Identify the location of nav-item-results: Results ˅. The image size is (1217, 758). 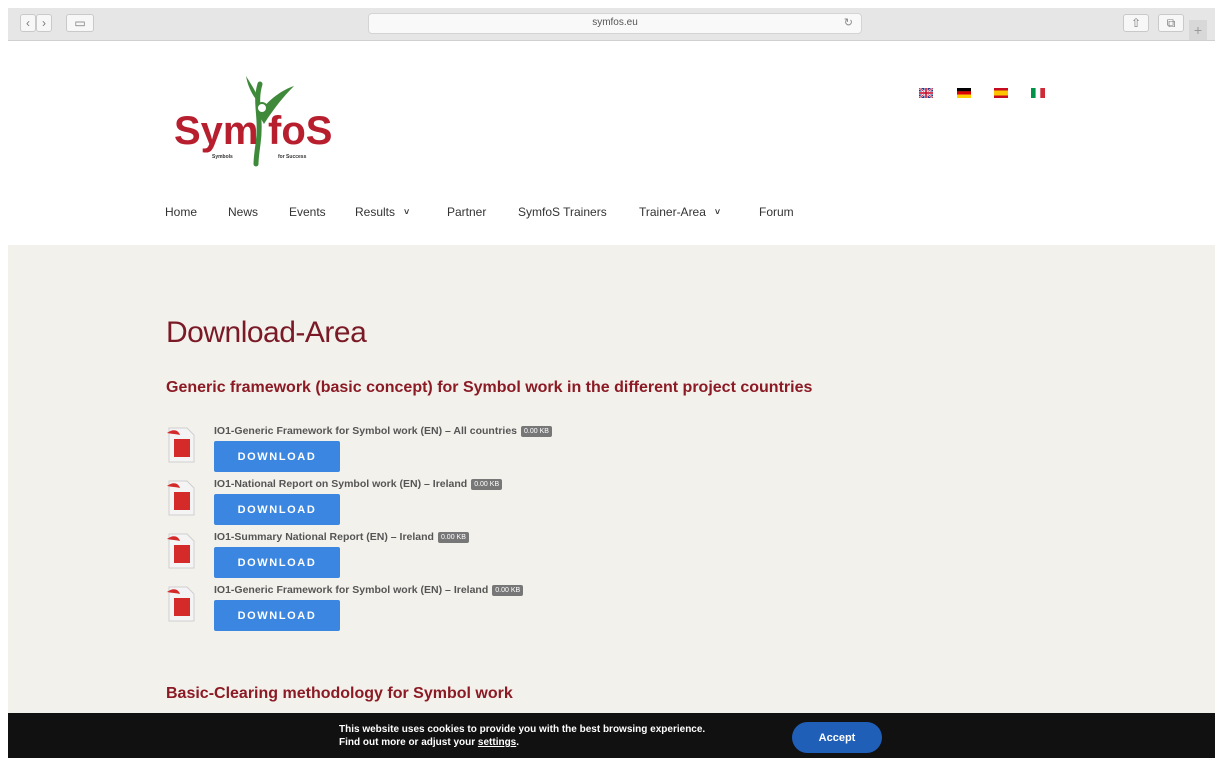
(382, 212).